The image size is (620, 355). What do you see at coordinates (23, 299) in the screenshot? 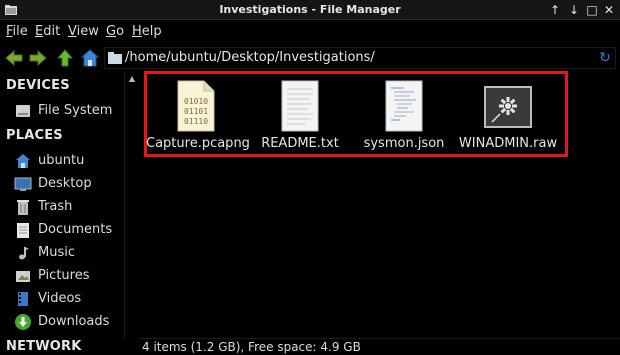
I see `videos-icon` at bounding box center [23, 299].